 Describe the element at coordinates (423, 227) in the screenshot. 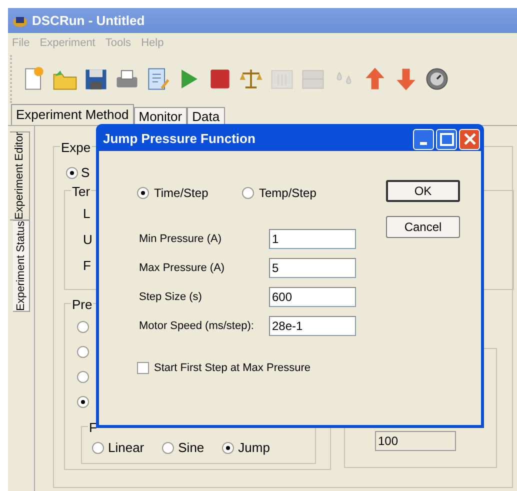

I see `button: Cancel` at that location.